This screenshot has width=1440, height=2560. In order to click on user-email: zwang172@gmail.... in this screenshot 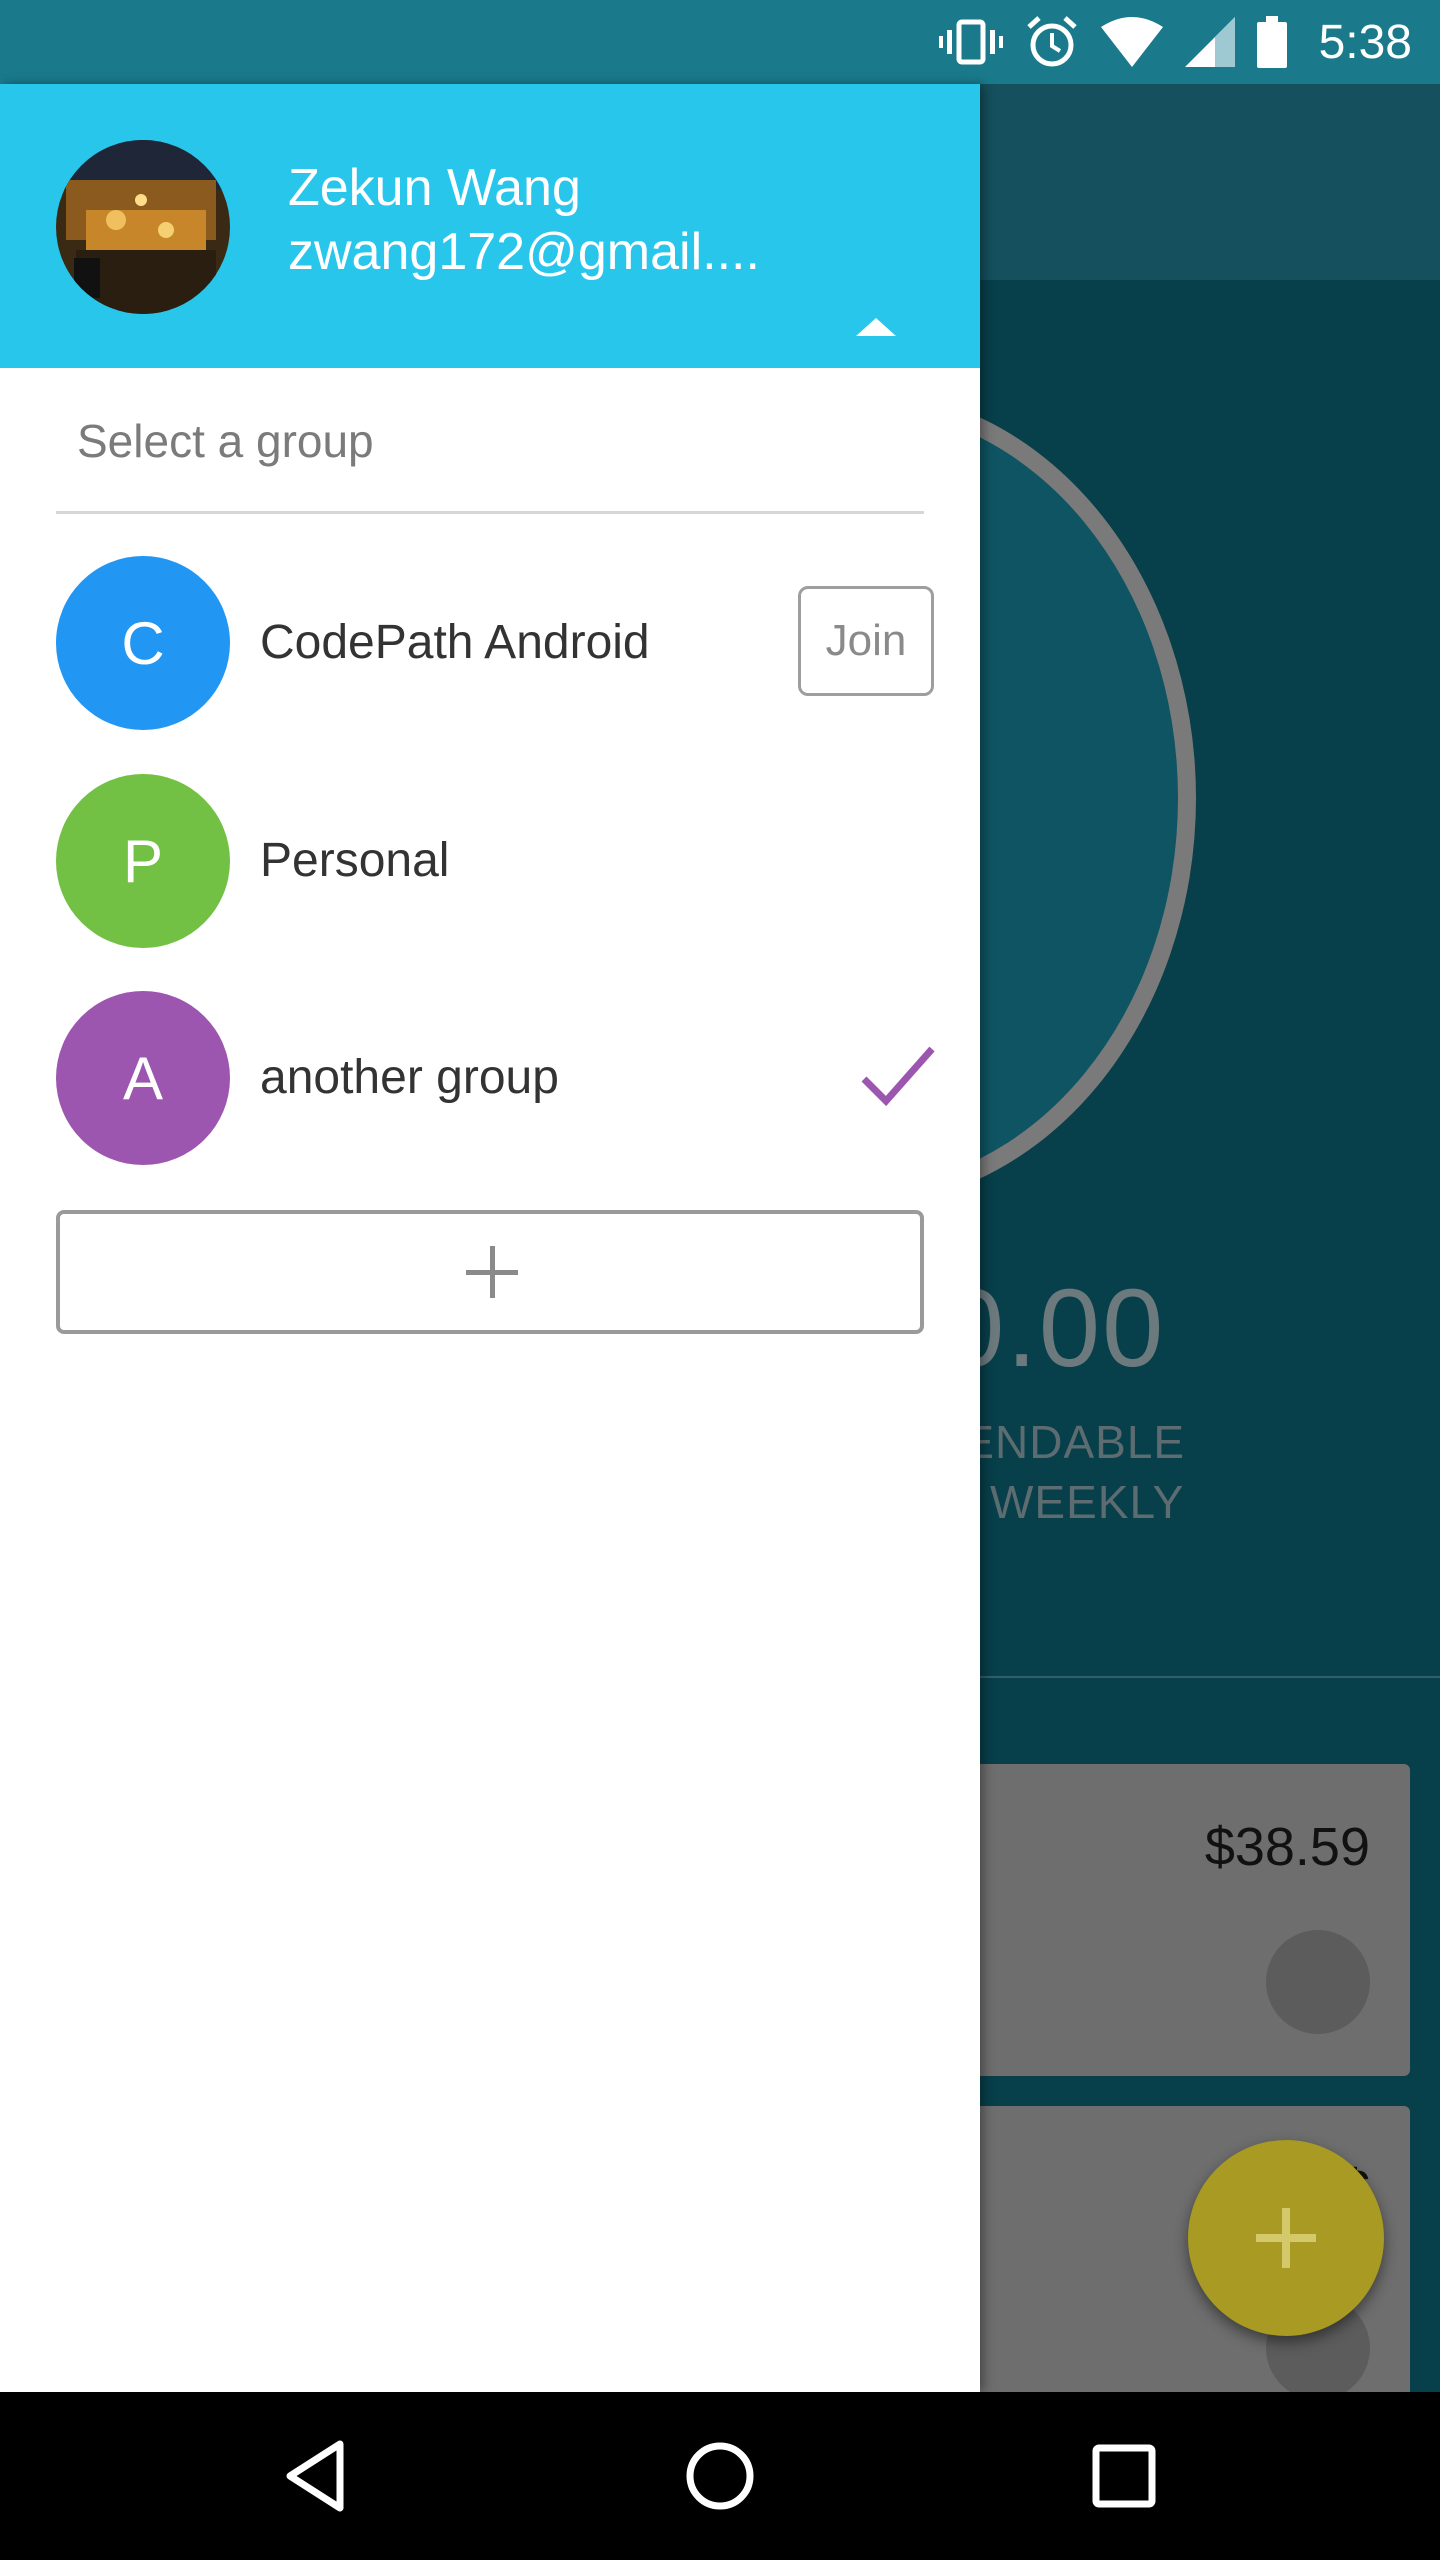, I will do `click(524, 252)`.